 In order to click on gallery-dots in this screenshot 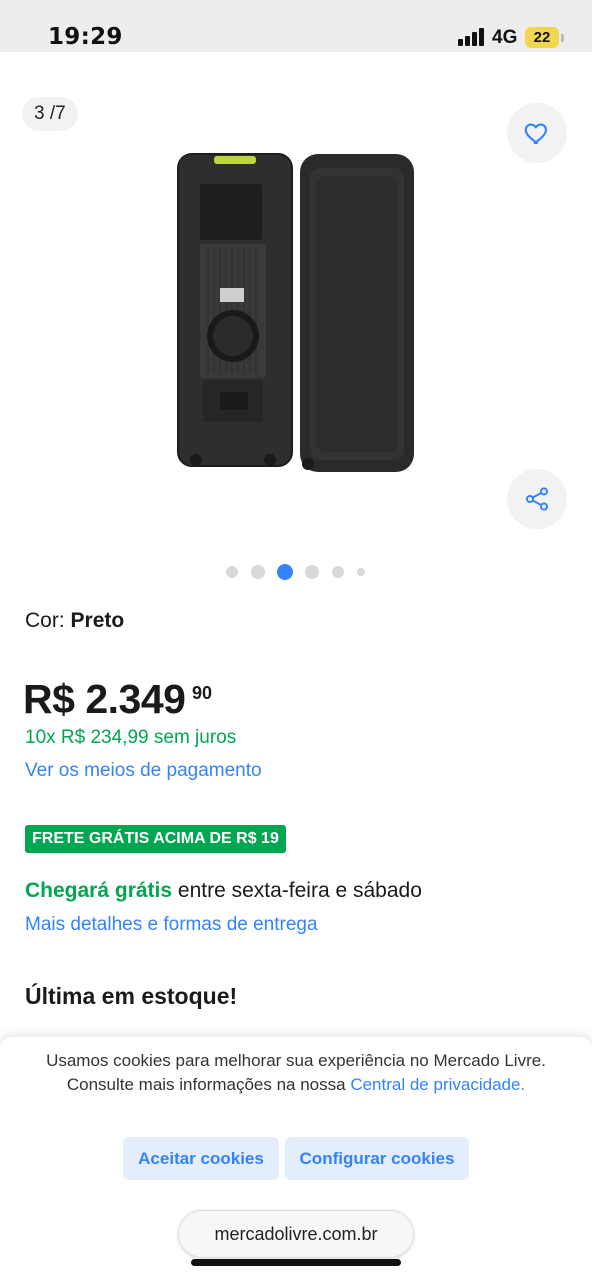, I will do `click(296, 572)`.